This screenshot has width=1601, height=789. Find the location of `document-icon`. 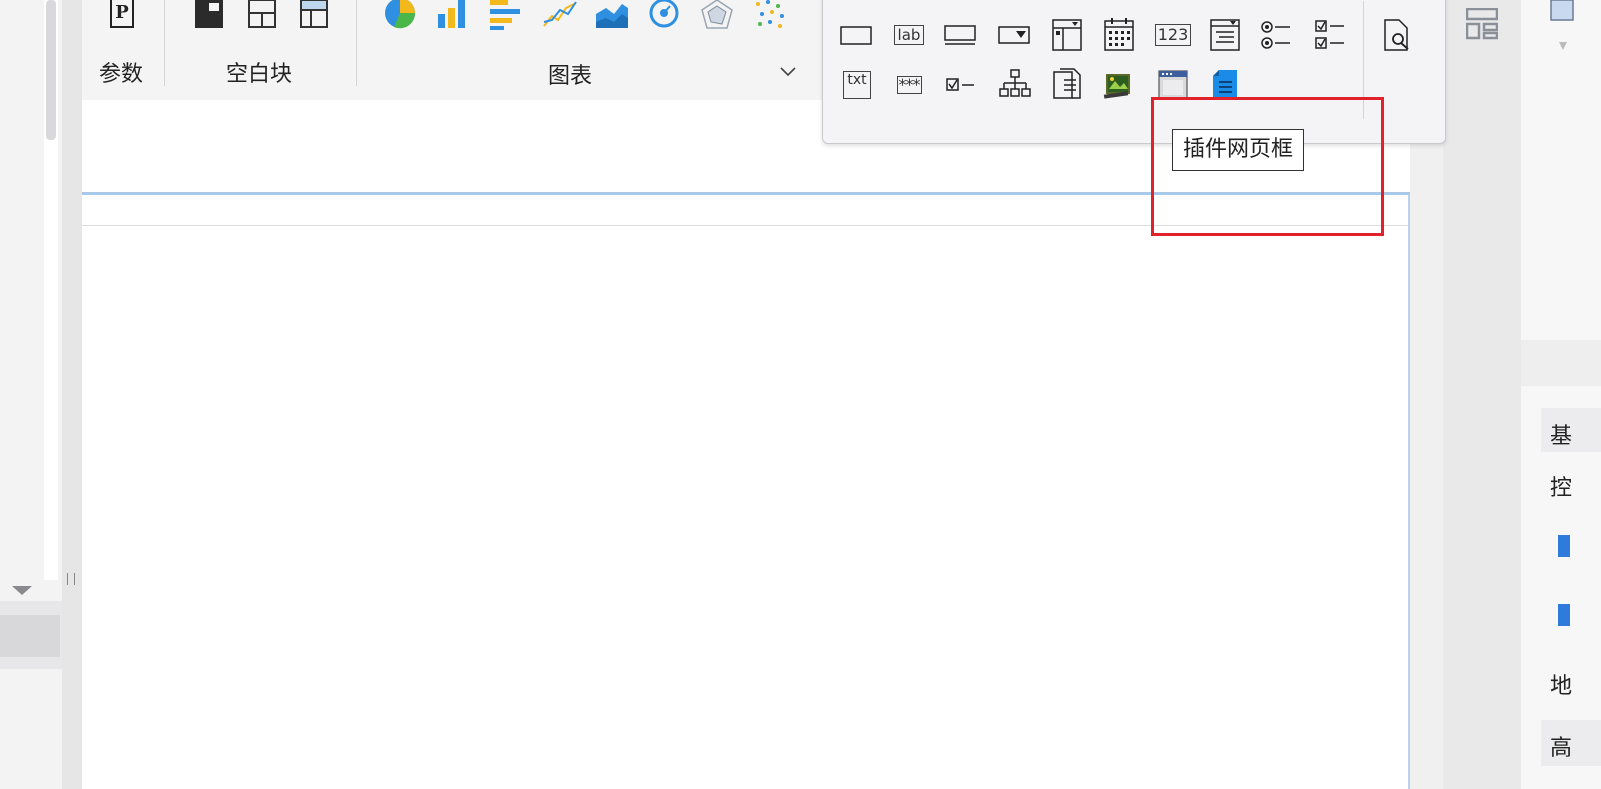

document-icon is located at coordinates (1067, 85).